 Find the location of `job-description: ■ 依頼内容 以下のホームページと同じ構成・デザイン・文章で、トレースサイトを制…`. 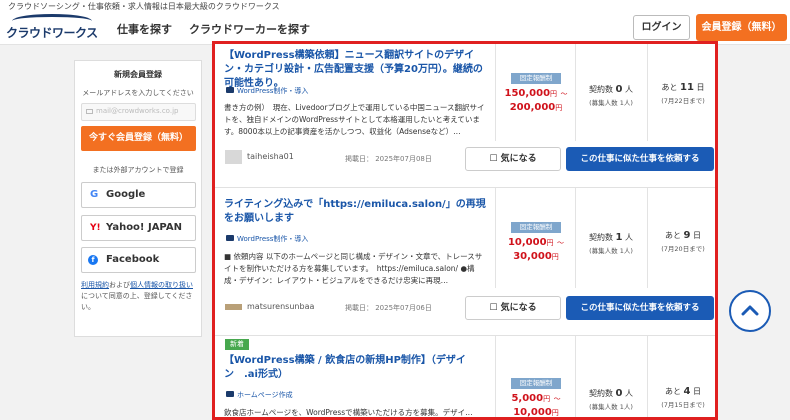

job-description: ■ 依頼内容 以下のホームページと同じ構成・デザイン・文章で、トレースサイトを制… is located at coordinates (353, 268).